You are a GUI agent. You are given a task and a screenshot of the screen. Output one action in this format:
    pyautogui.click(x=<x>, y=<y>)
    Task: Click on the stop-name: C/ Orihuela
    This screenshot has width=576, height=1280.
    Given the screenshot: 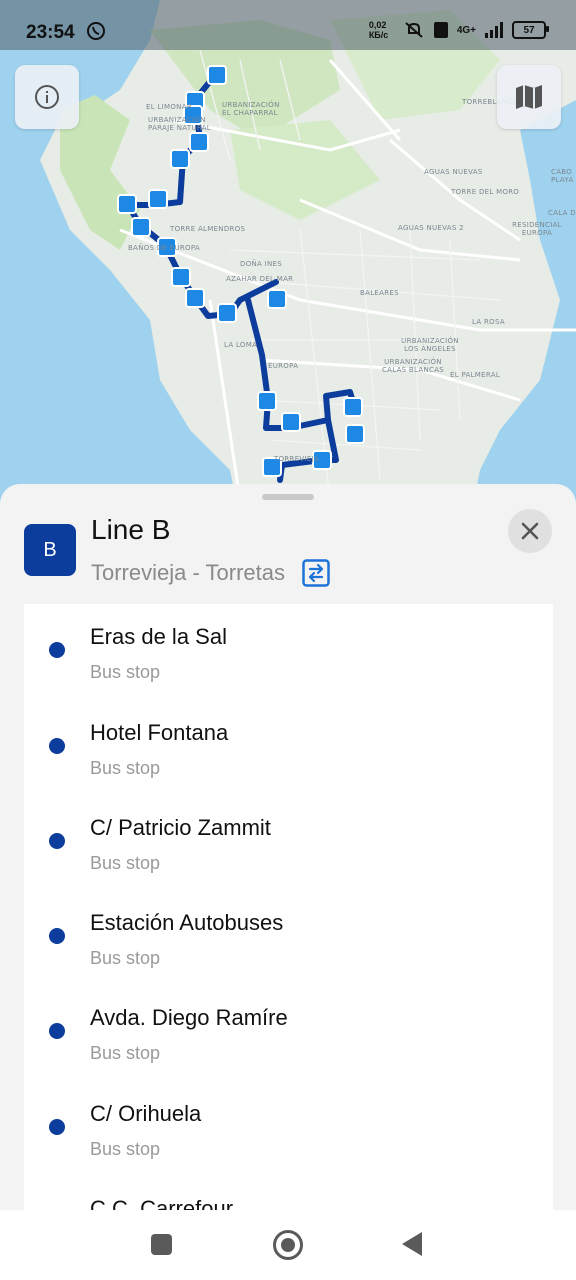 What is the action you would take?
    pyautogui.click(x=146, y=1113)
    